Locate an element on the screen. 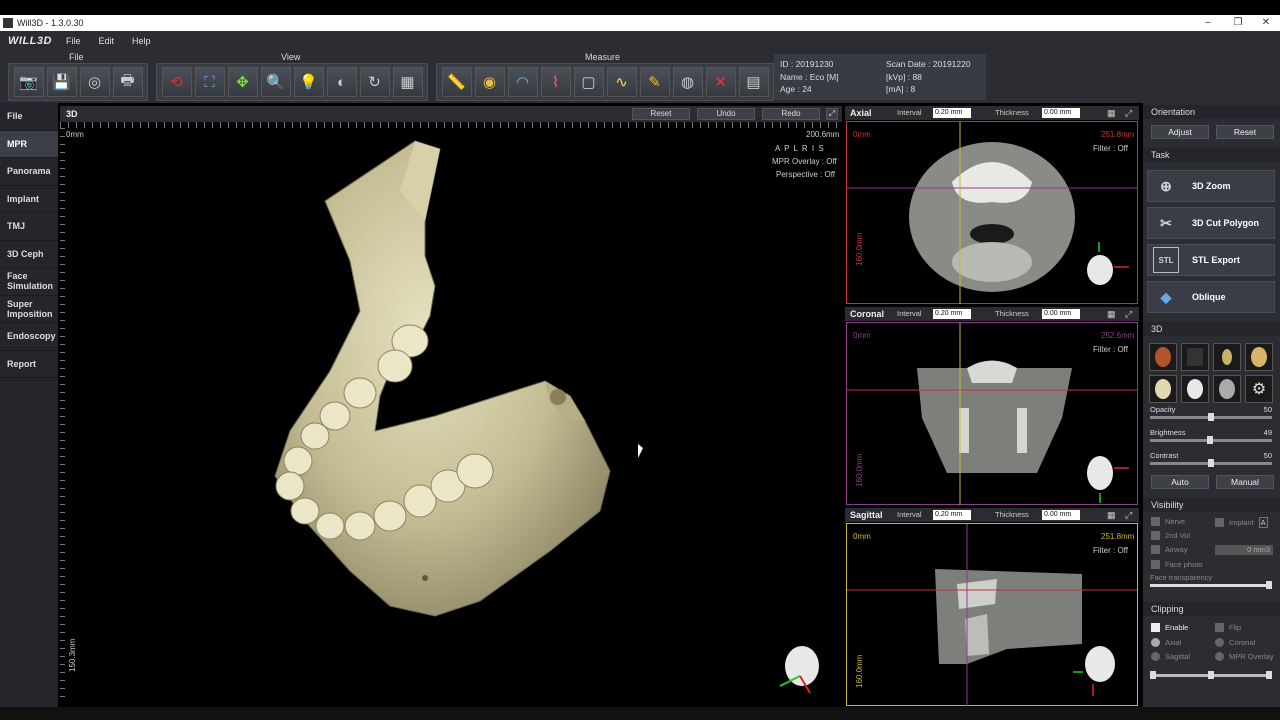 The height and width of the screenshot is (720, 1280). profile-icon: ⌇ is located at coordinates (555, 82).